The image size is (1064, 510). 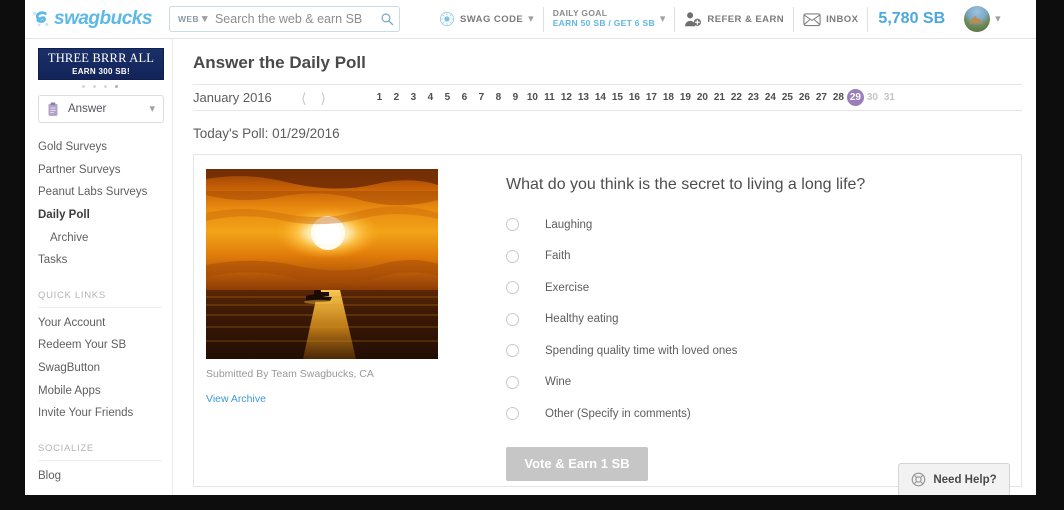 What do you see at coordinates (515, 97) in the screenshot?
I see `calendar-day: 9` at bounding box center [515, 97].